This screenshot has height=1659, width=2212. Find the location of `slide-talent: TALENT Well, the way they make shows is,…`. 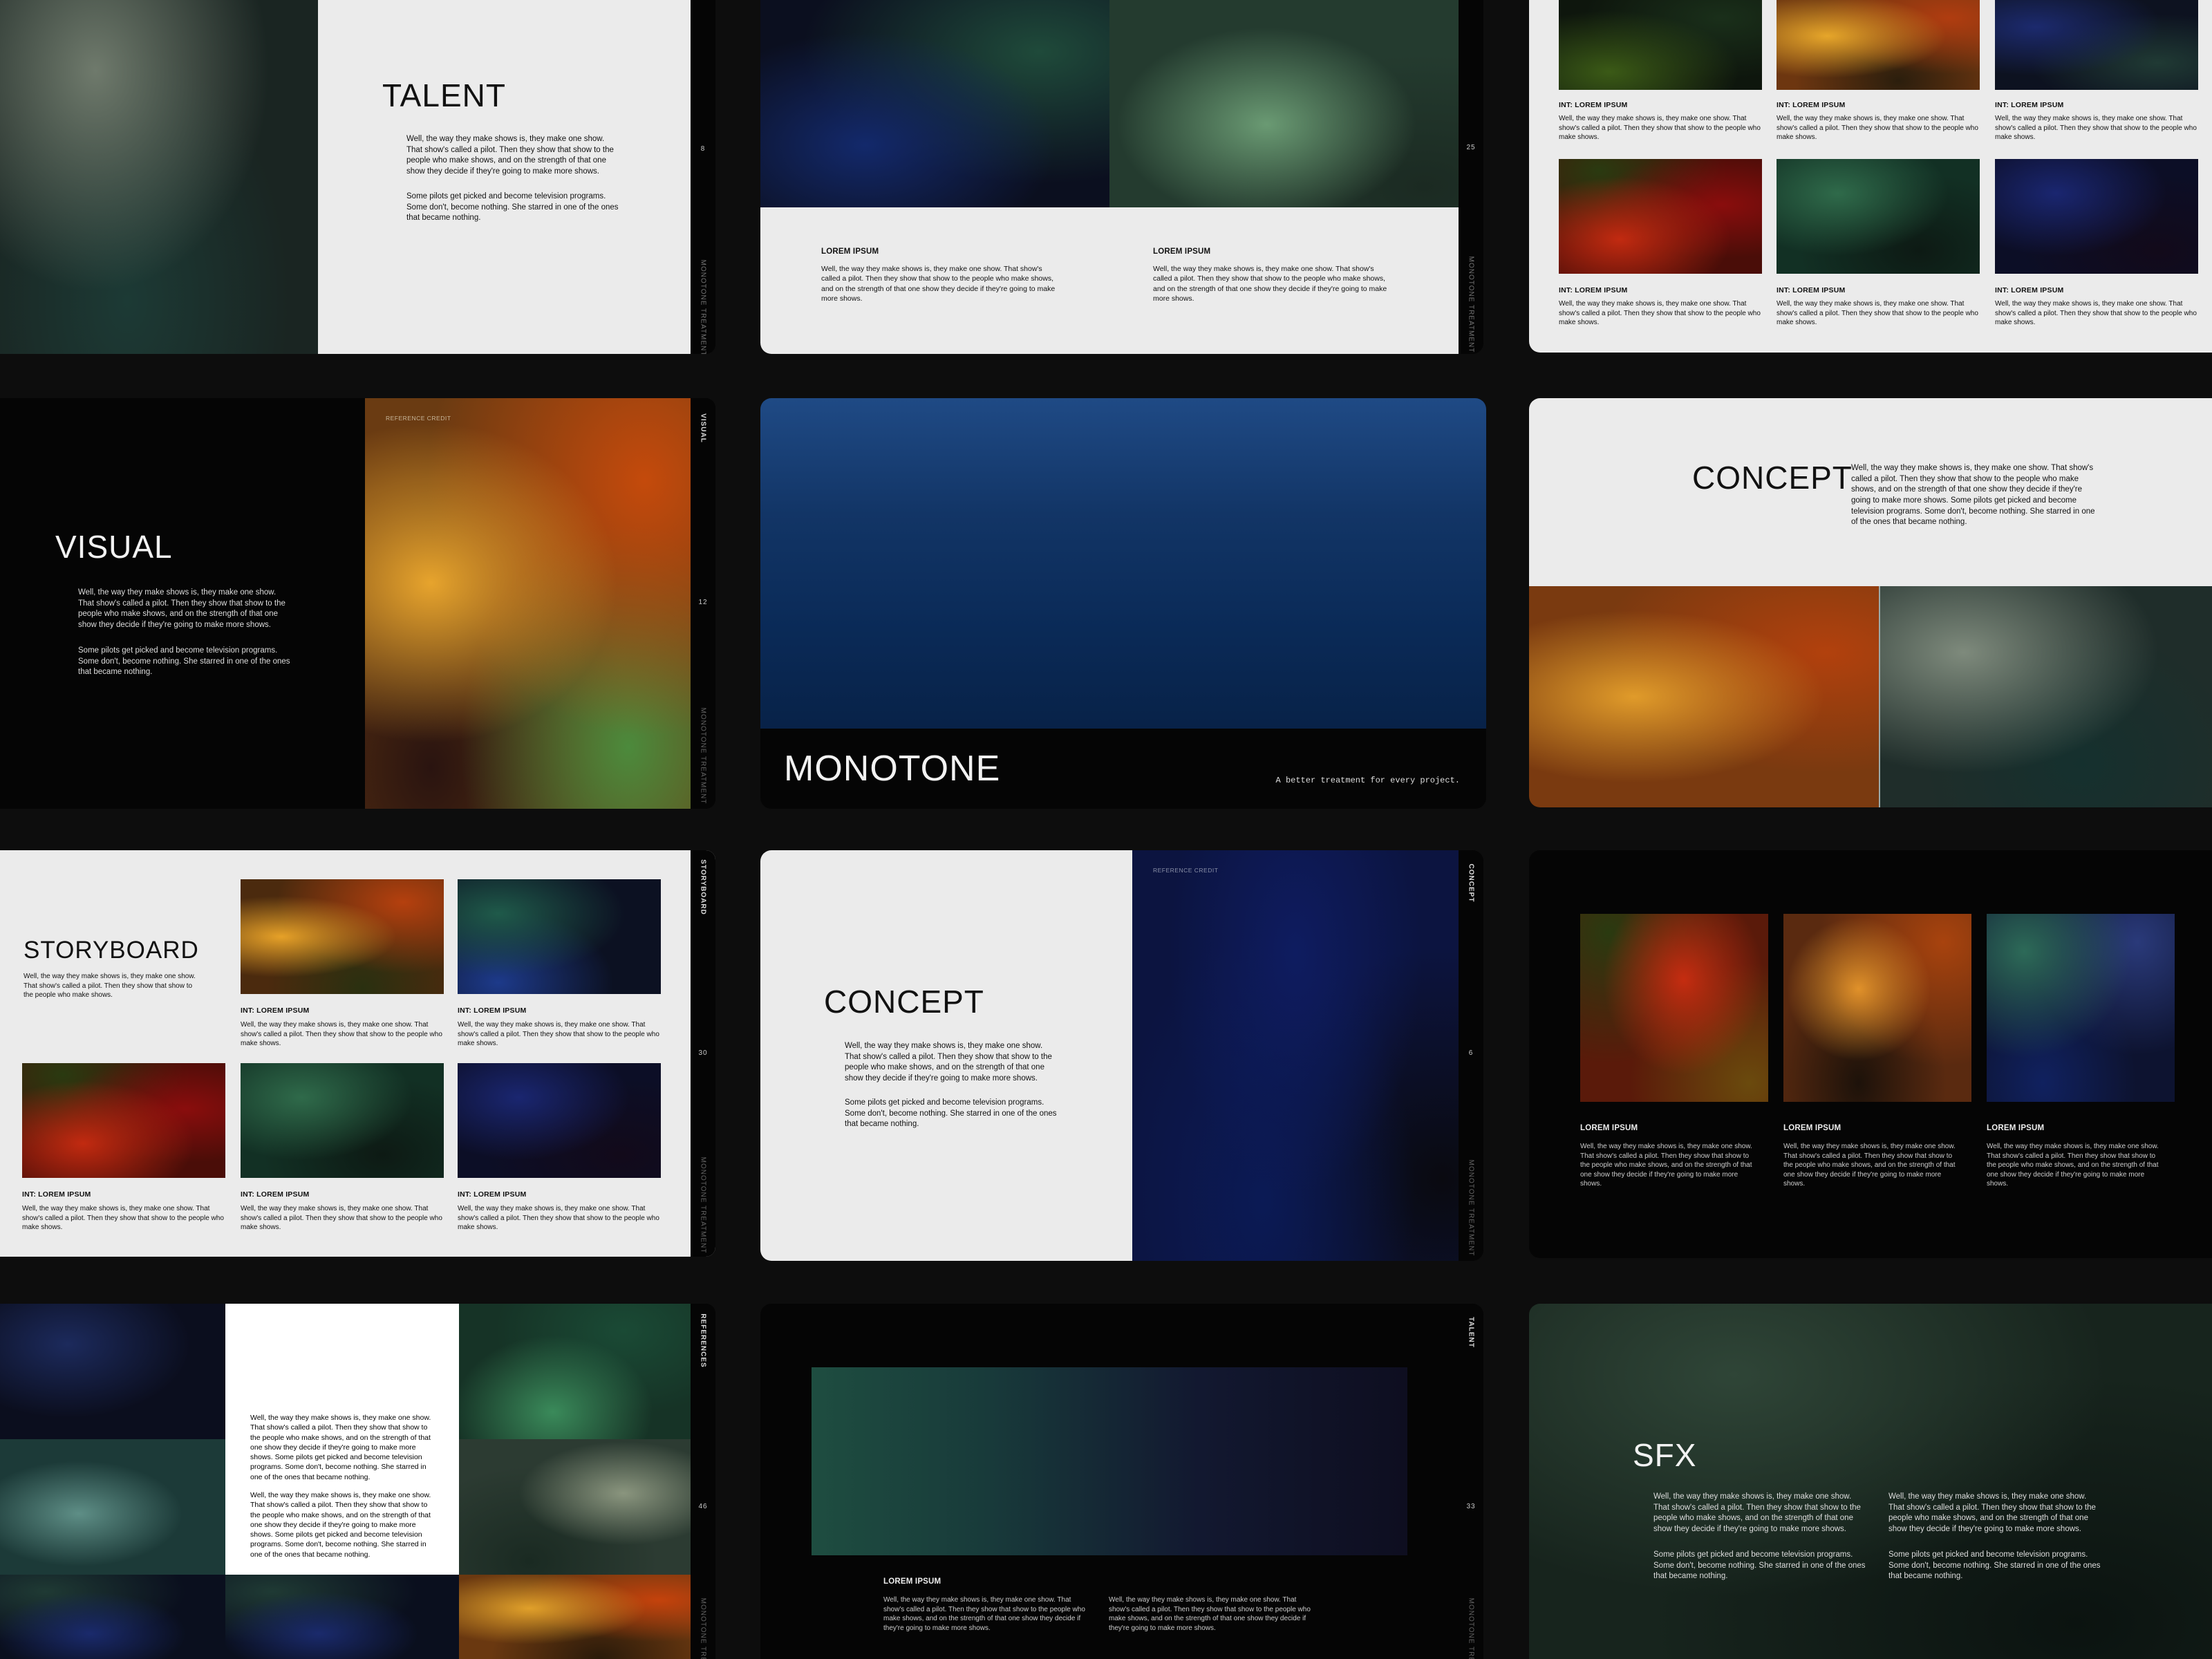

slide-talent: TALENT Well, the way they make shows is,… is located at coordinates (357, 177).